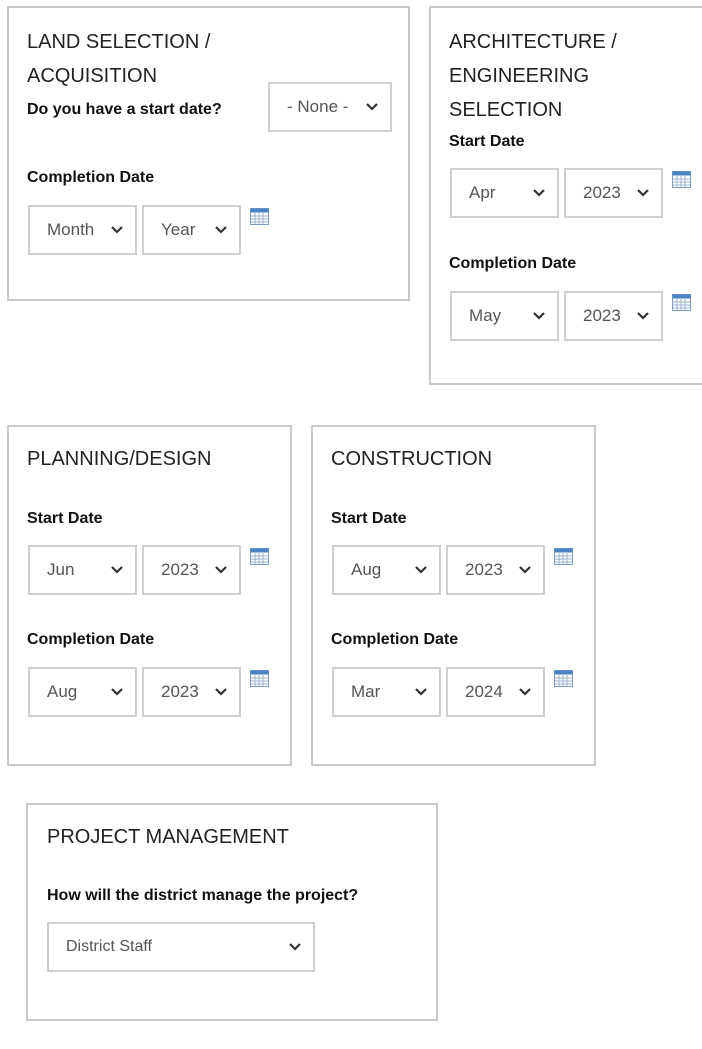 Image resolution: width=702 pixels, height=1049 pixels. I want to click on project-manager-select: District Staff, so click(181, 947).